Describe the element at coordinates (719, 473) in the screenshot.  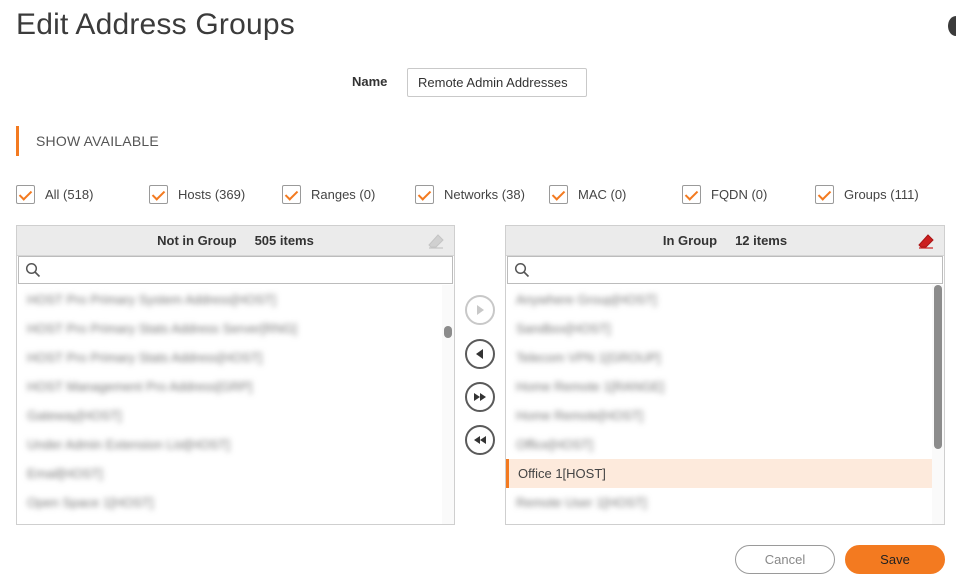
I see `list-item-selected: Office 1[HOST]` at that location.